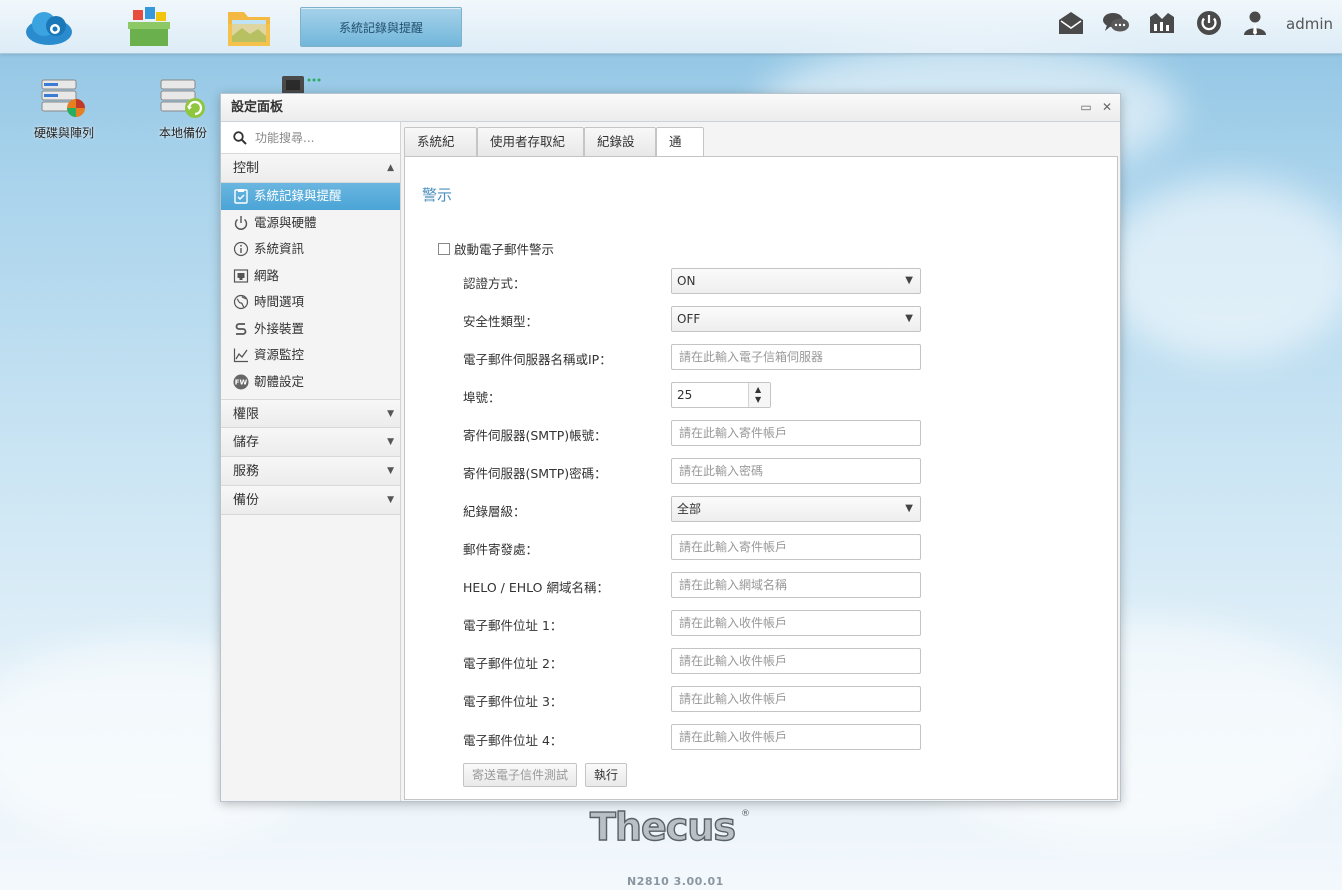 The image size is (1342, 890). Describe the element at coordinates (496, 248) in the screenshot. I see `enable-email-alert-row: 啟動電子郵件警示` at that location.